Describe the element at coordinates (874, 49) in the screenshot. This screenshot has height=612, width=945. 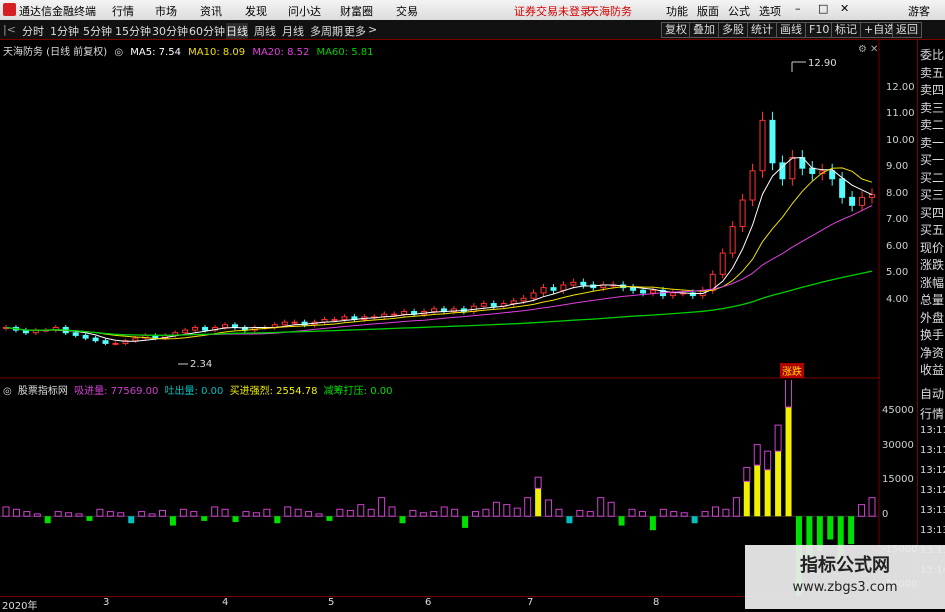
I see `close-chart-icon: ✕` at that location.